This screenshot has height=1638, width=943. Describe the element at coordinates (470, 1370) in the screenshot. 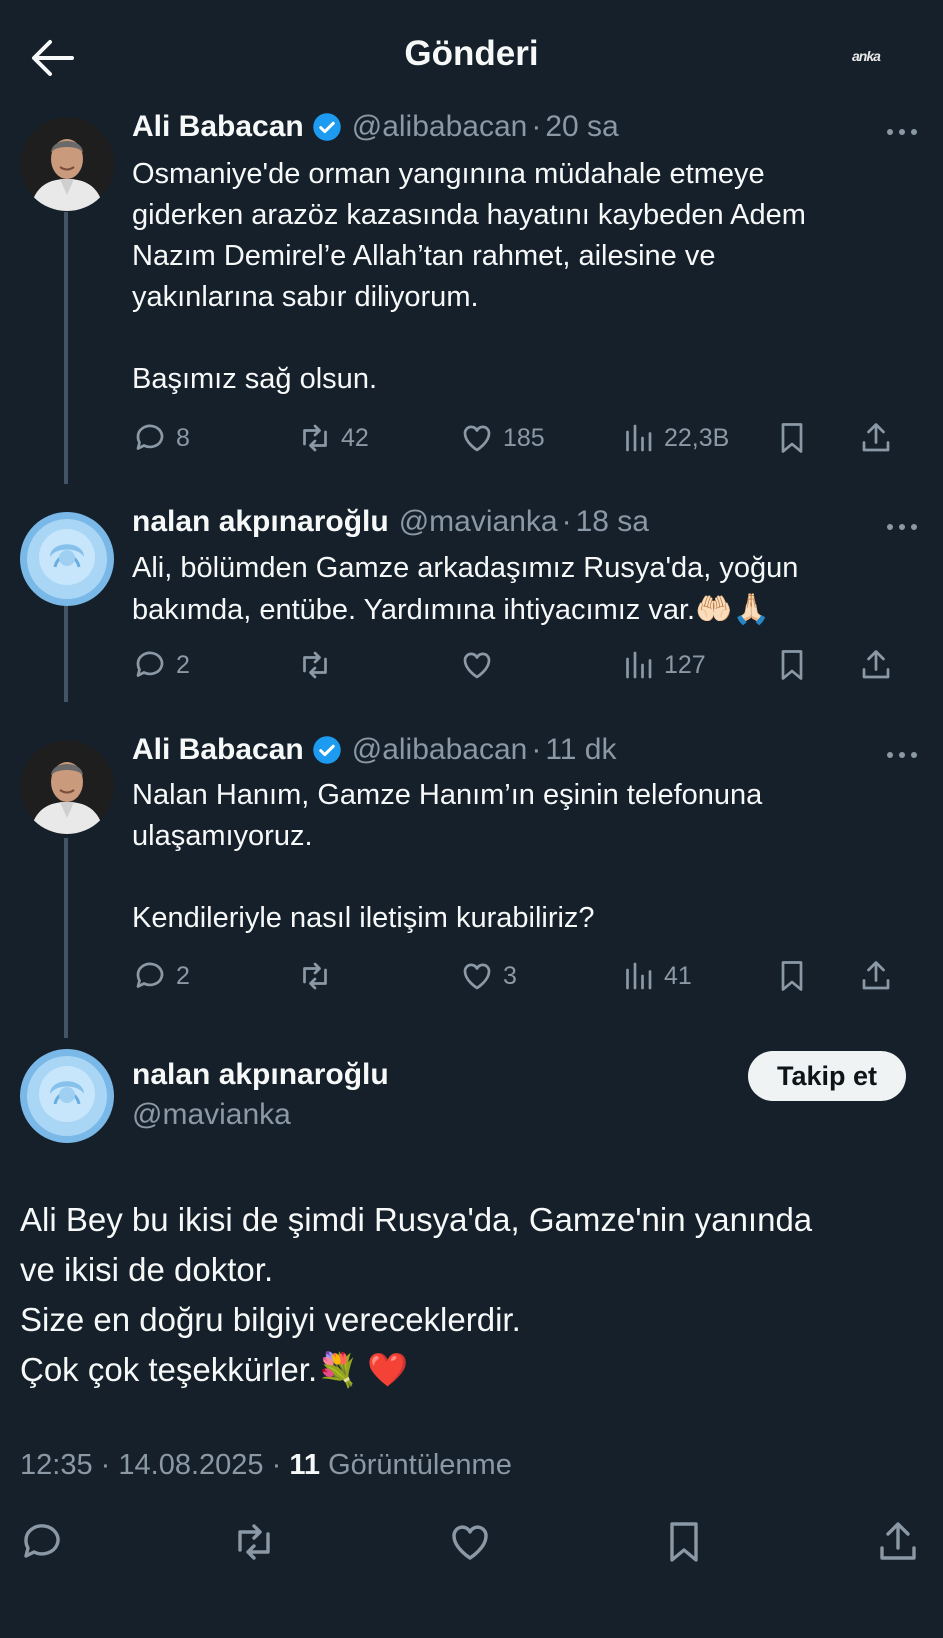

I see `text-line: Çok çok teşekkürler.💐 ❤️` at that location.